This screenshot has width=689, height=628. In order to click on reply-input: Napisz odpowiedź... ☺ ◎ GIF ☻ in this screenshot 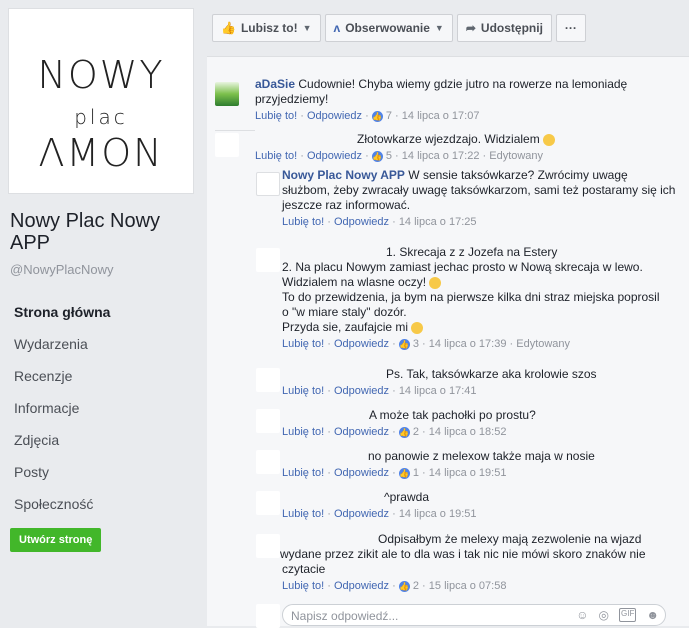, I will do `click(474, 615)`.